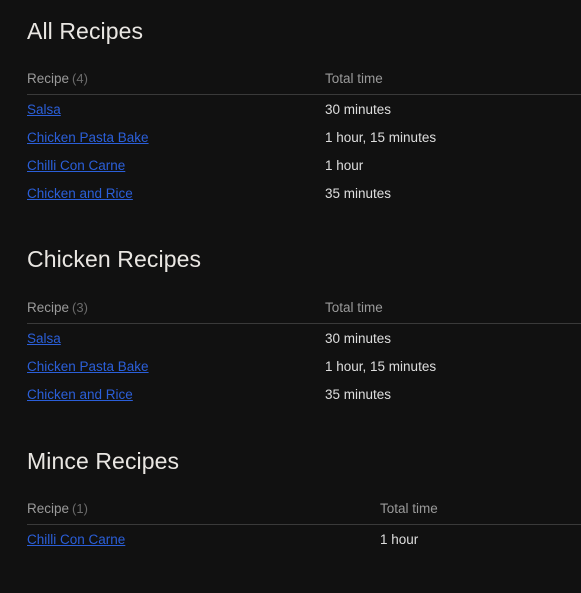  I want to click on recipe-count: (4), so click(80, 79).